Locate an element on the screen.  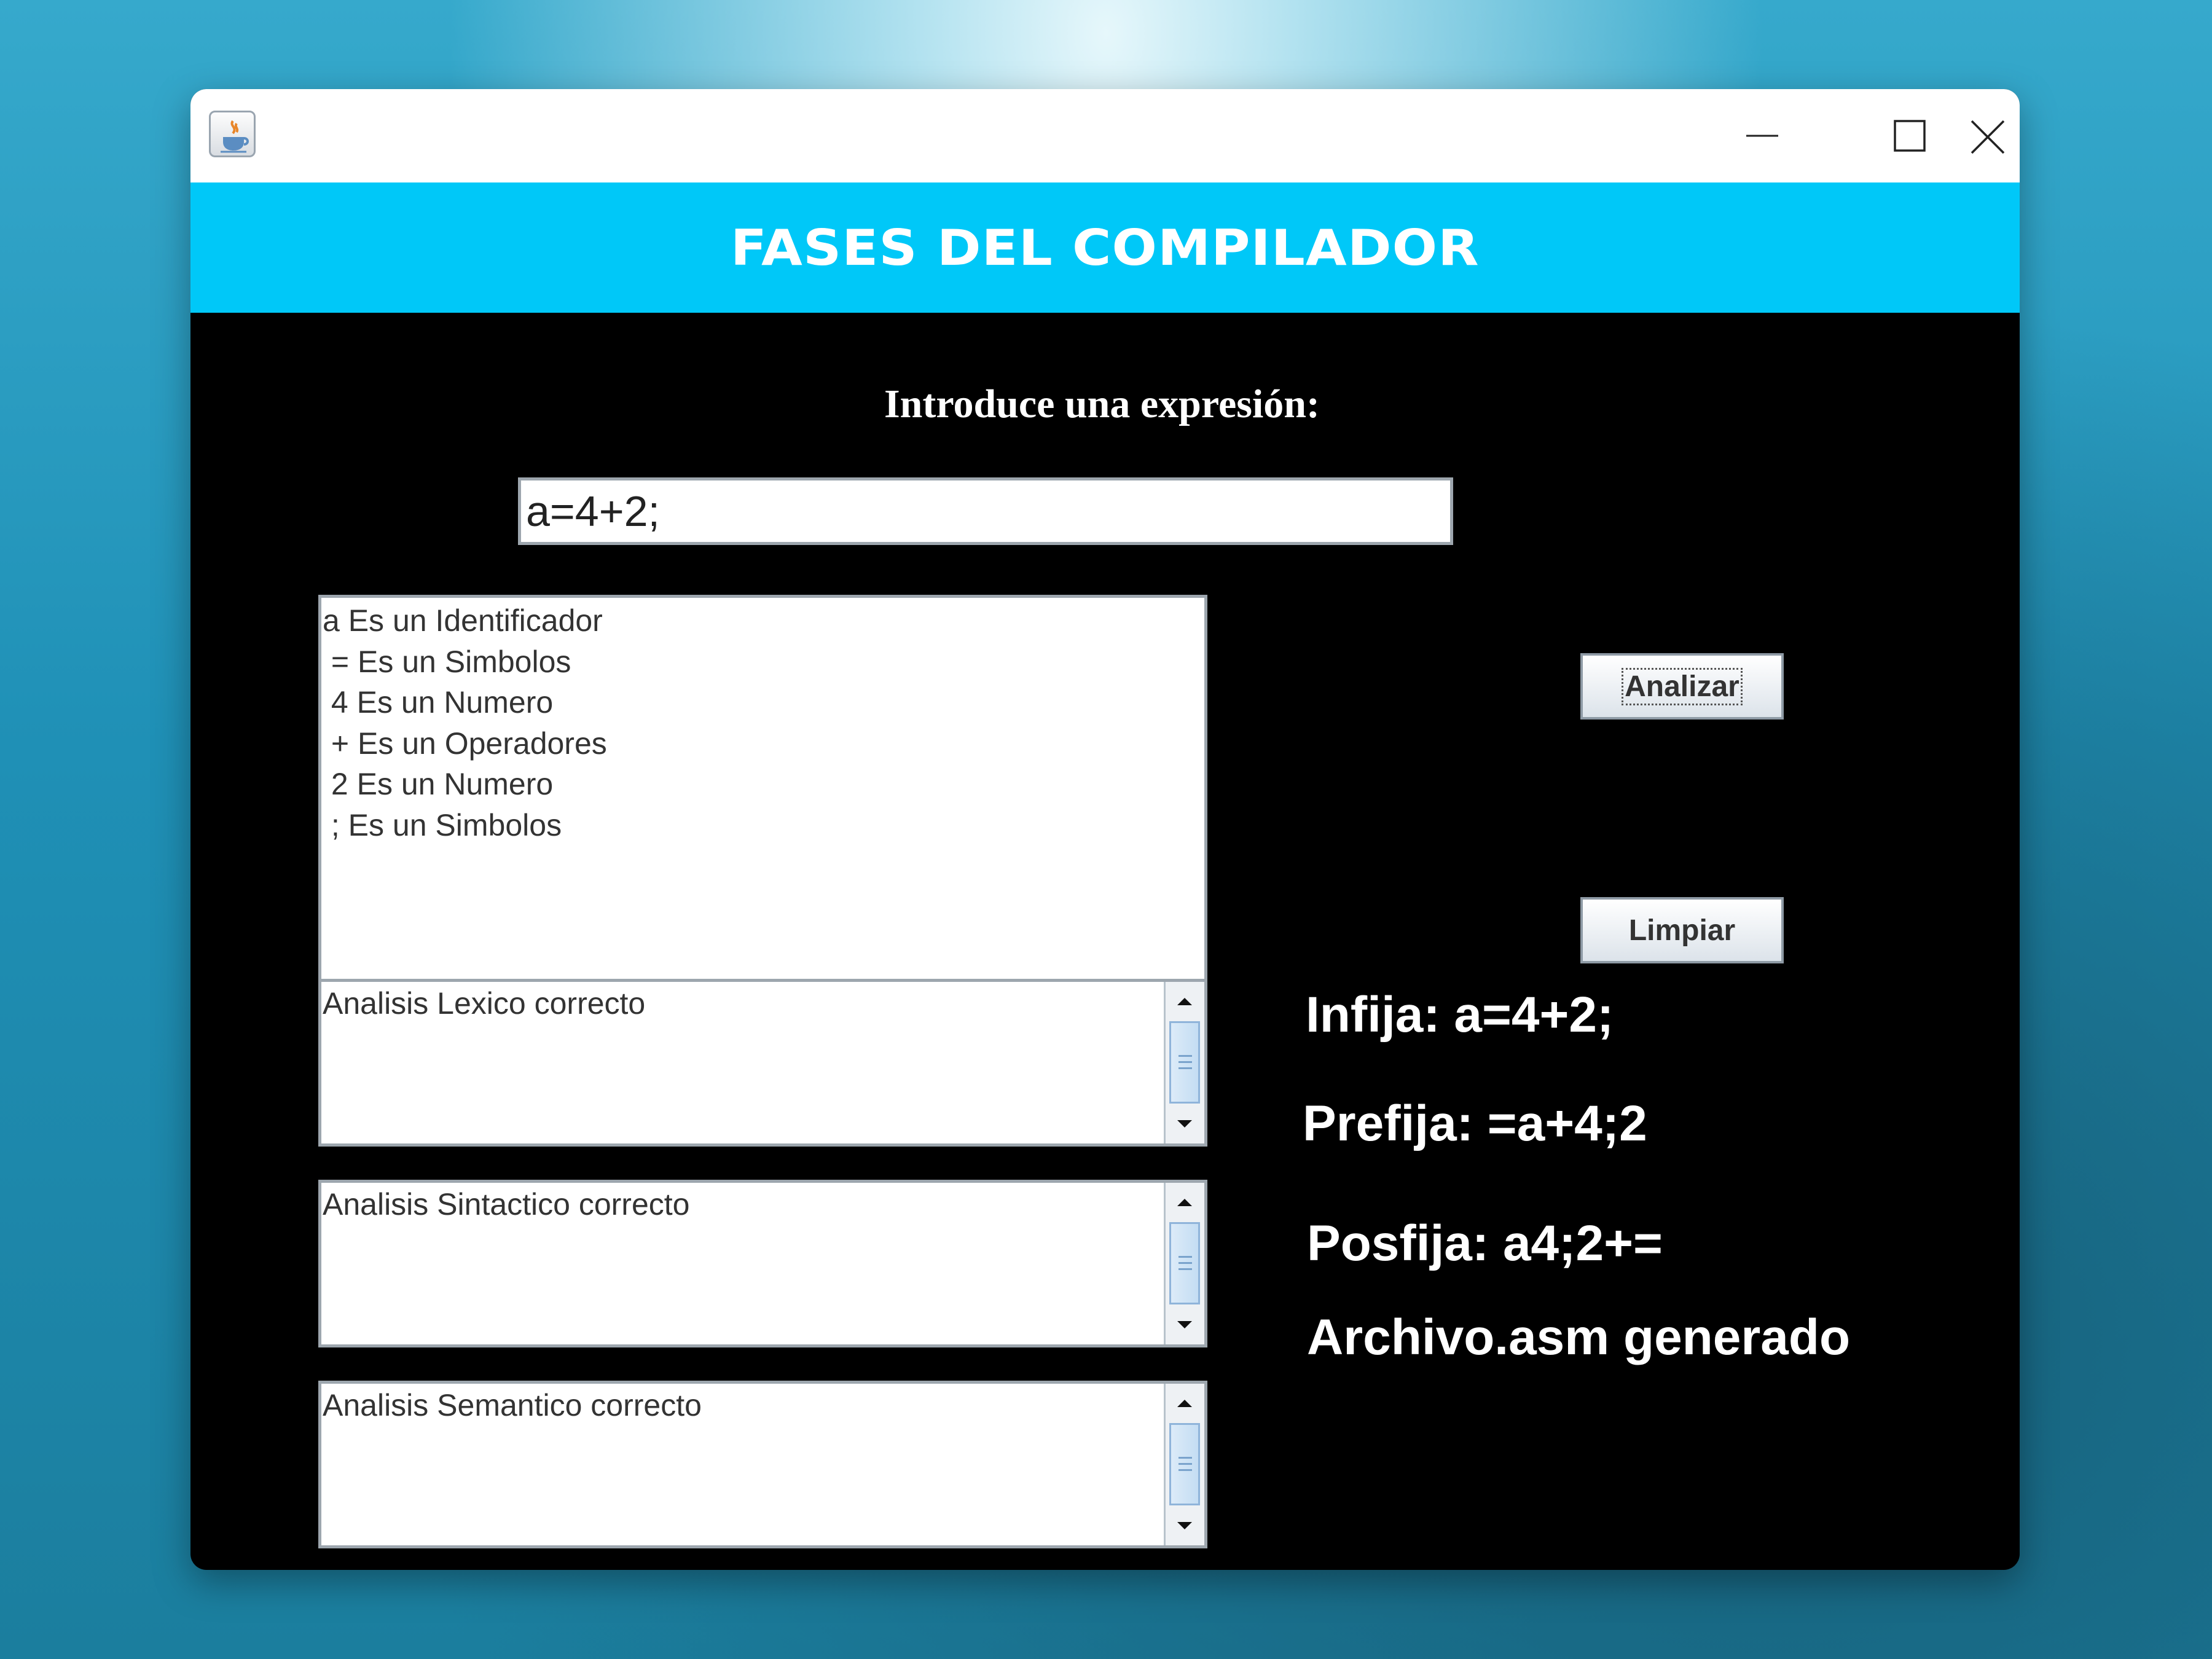
semantico-result-area: Analisis Semantico correcto is located at coordinates (762, 1464).